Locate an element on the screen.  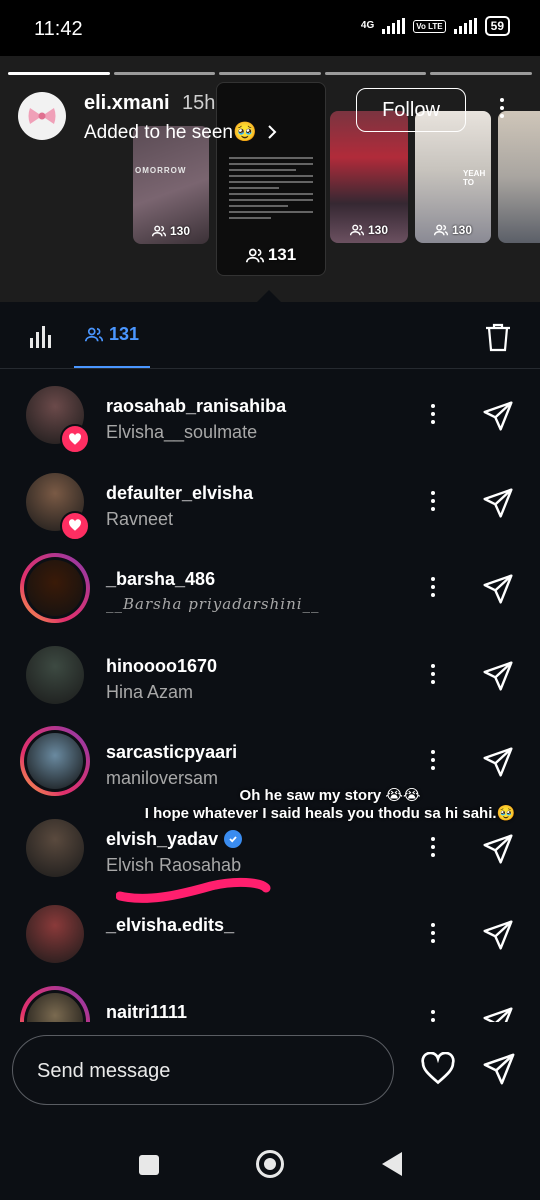
username-text: sarcasticpyaari is located at coordinates (172, 752).